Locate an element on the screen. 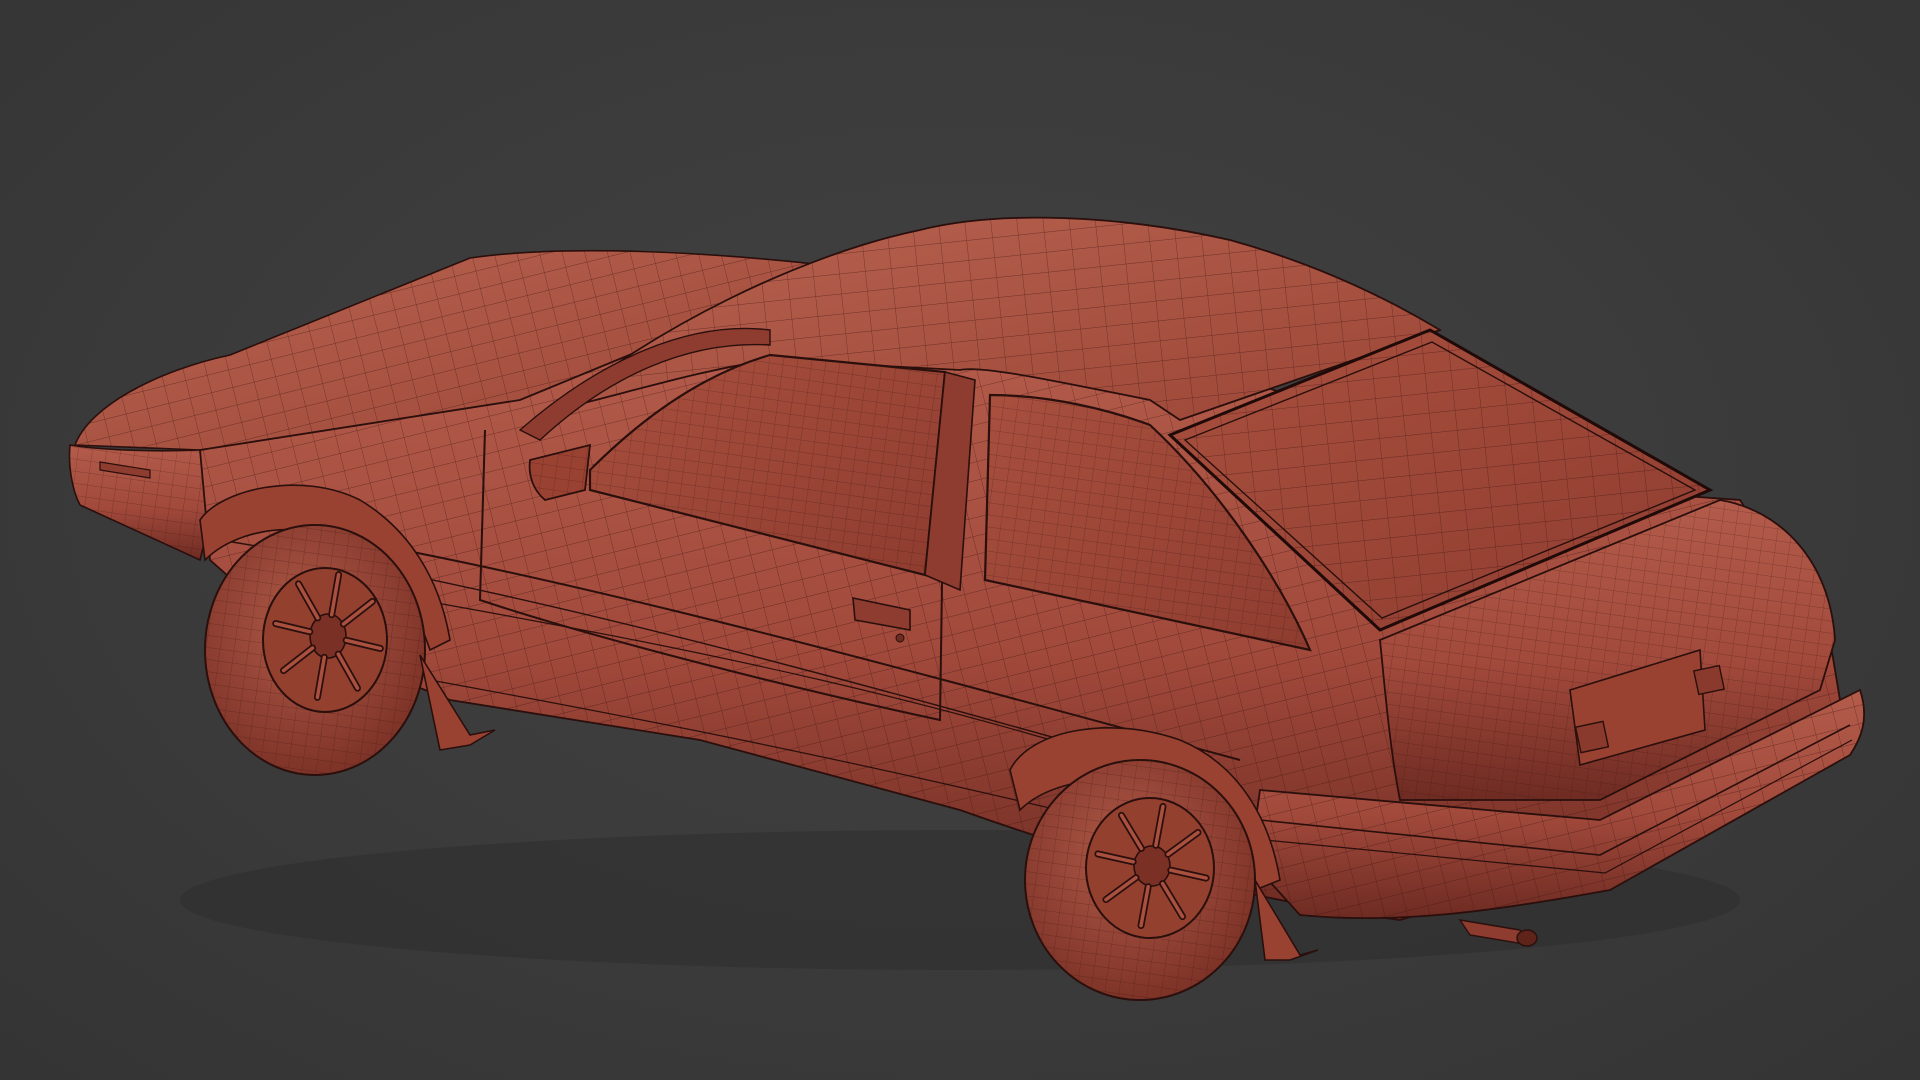 Image resolution: width=1920 pixels, height=1080 pixels. tail-light-left is located at coordinates (1592, 737).